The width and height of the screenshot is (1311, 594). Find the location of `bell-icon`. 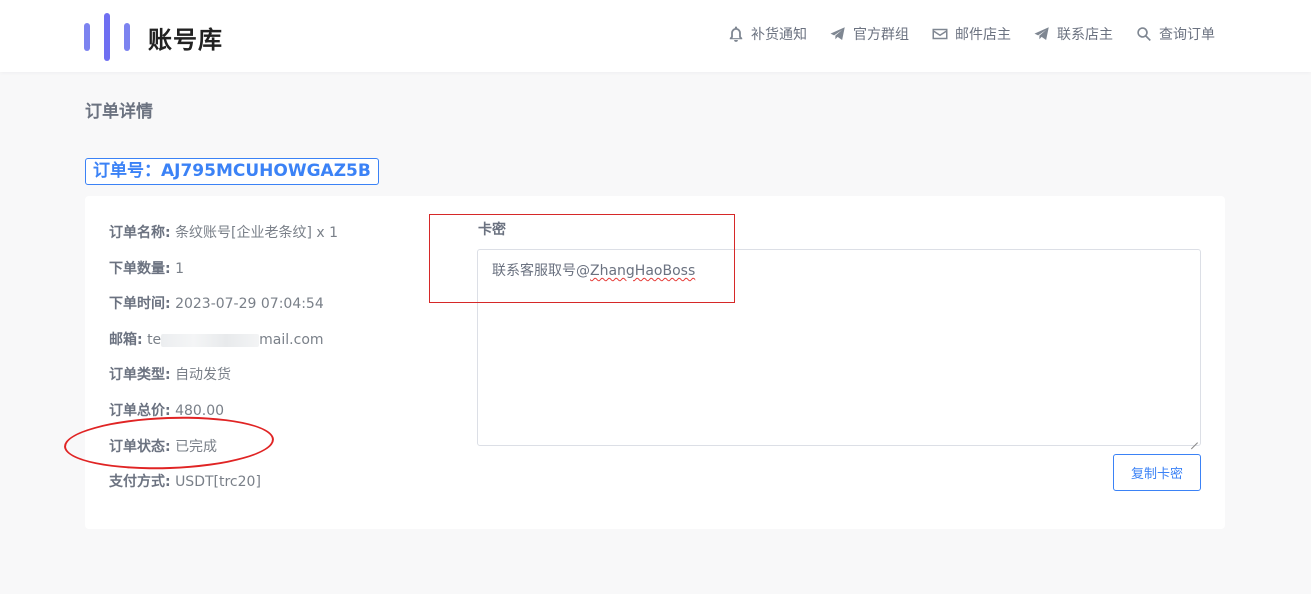

bell-icon is located at coordinates (736, 34).